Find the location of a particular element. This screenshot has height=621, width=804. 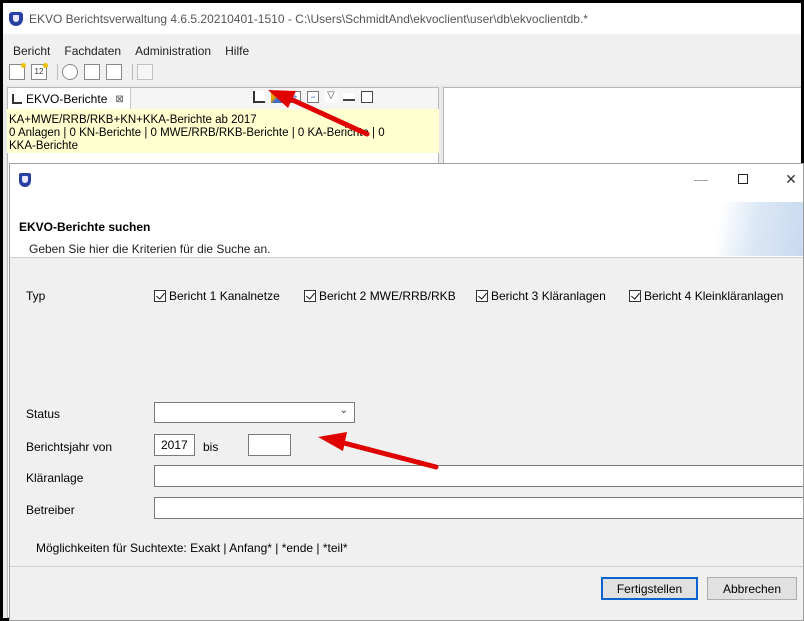

annotation-arrows is located at coordinates (353, 280).